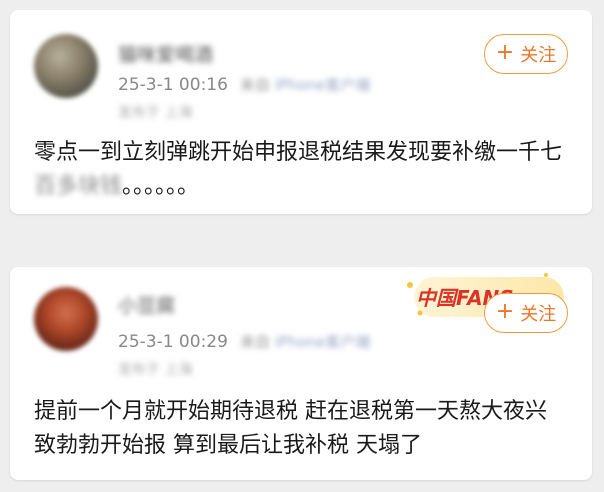 The image size is (604, 492). What do you see at coordinates (173, 84) in the screenshot?
I see `post-time: 25-3-1 00:16` at bounding box center [173, 84].